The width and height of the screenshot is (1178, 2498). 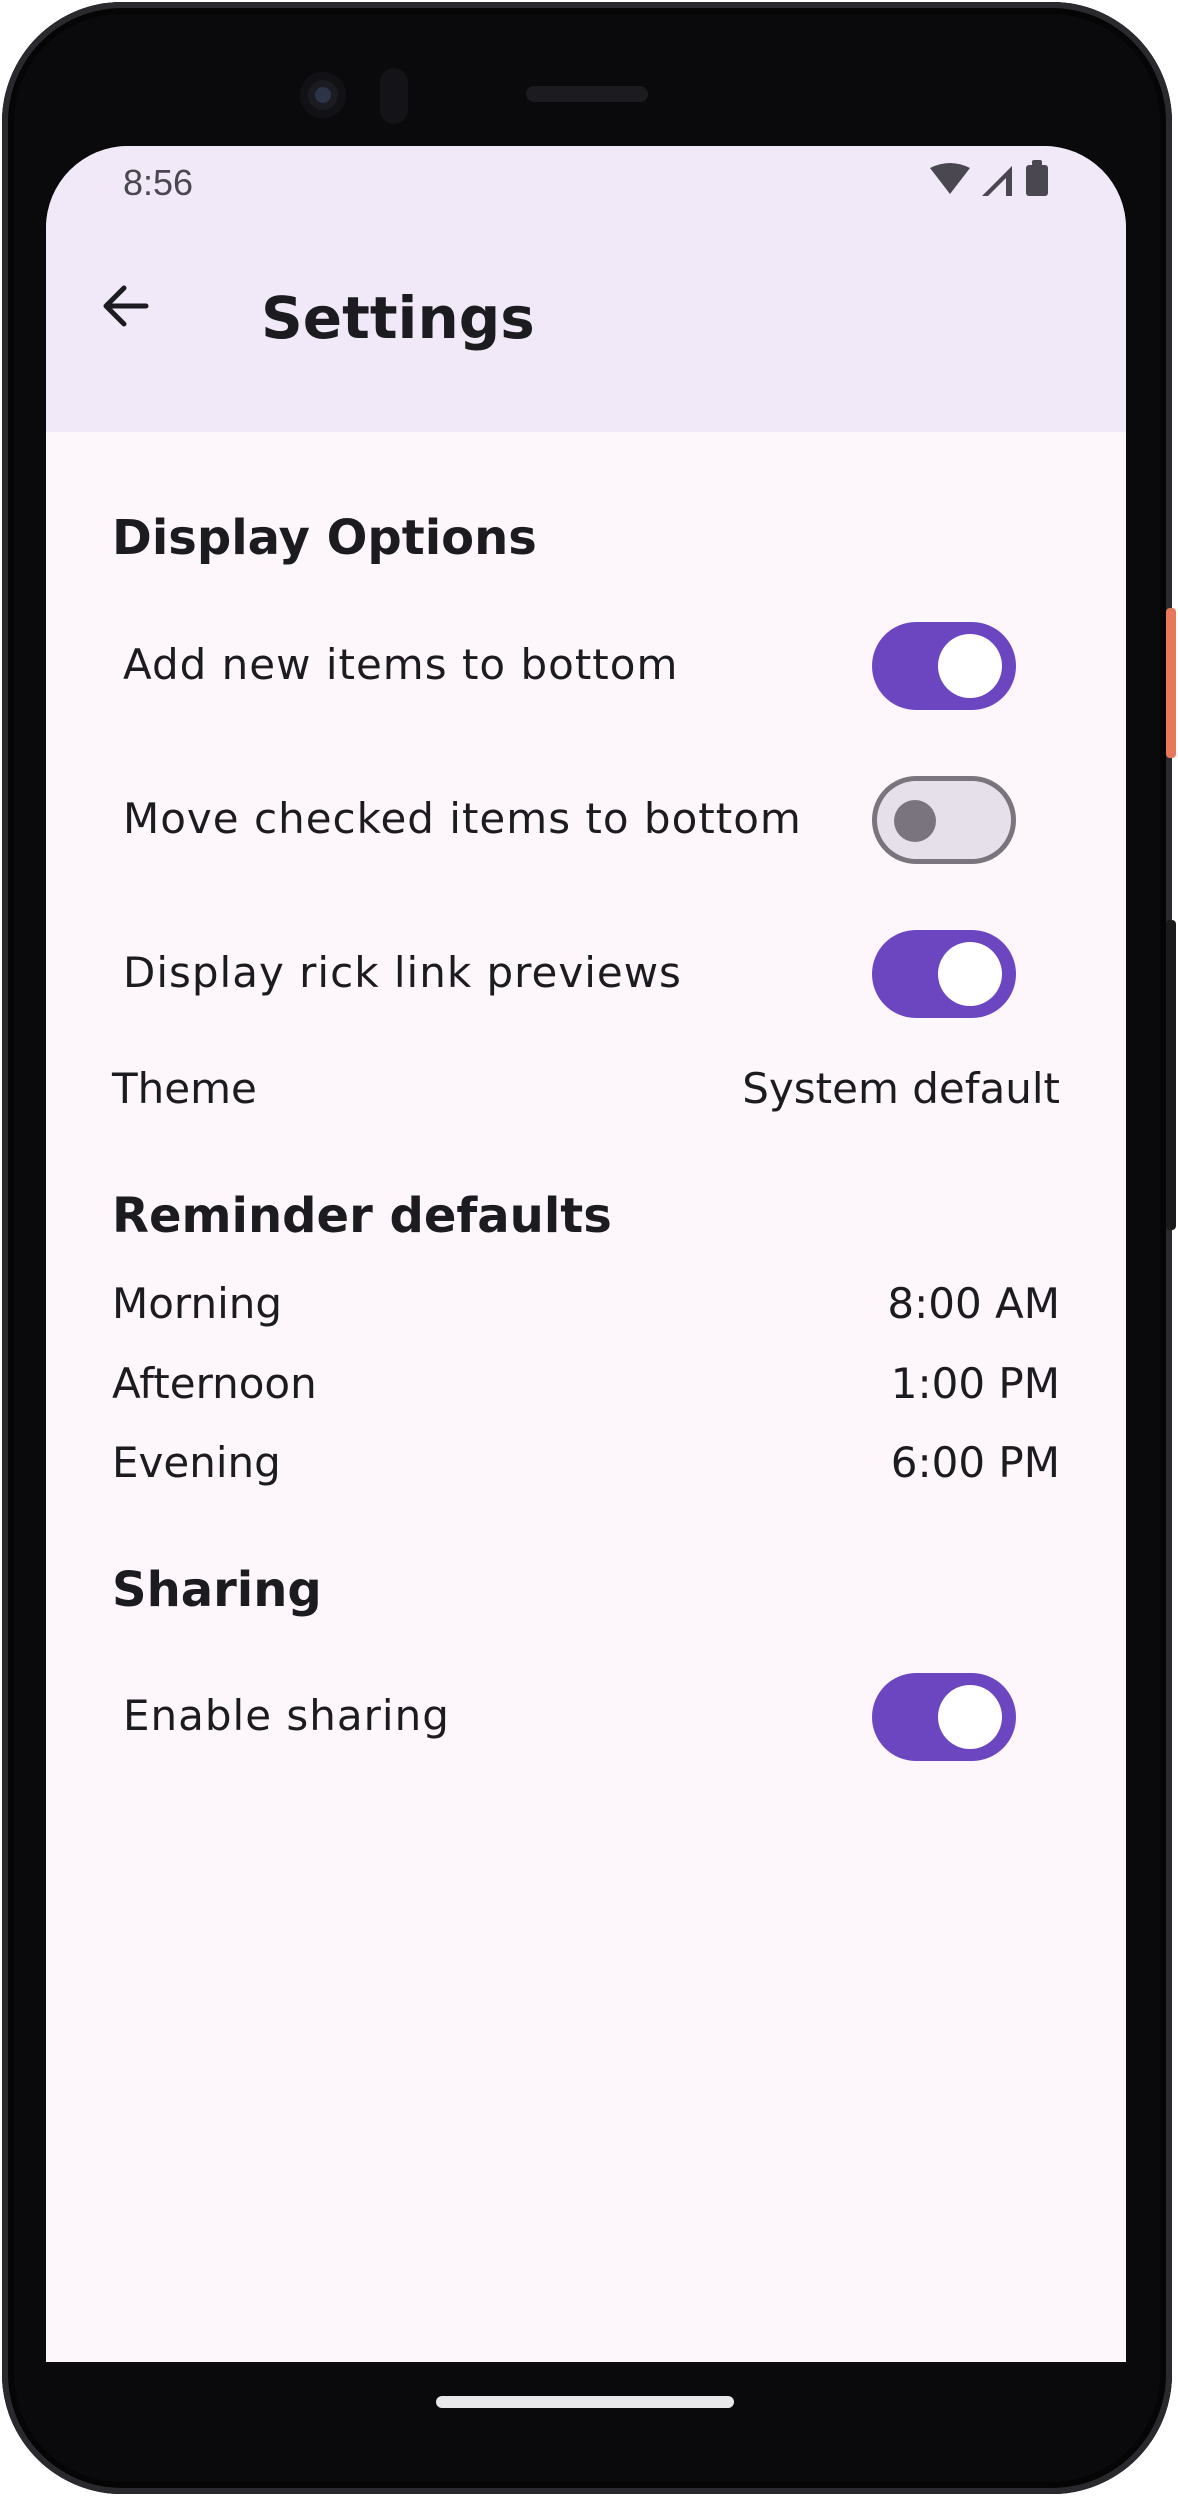 What do you see at coordinates (1171, 1075) in the screenshot?
I see `volume-button` at bounding box center [1171, 1075].